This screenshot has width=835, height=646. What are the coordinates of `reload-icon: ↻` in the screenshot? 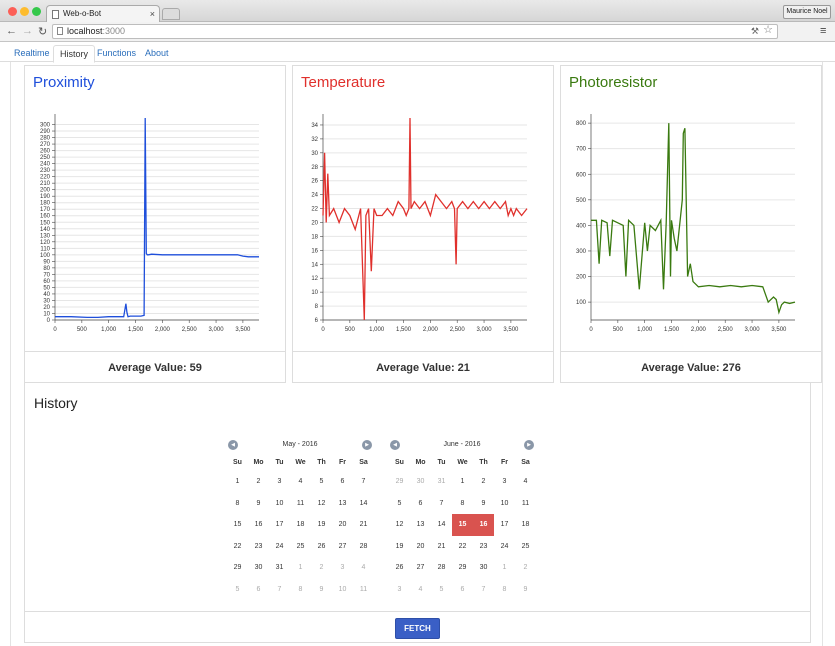 It's located at (42, 31).